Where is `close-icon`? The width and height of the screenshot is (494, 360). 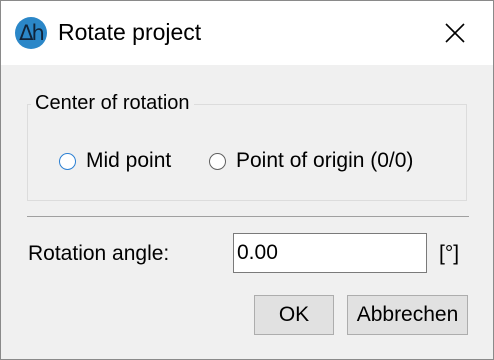 close-icon is located at coordinates (455, 33).